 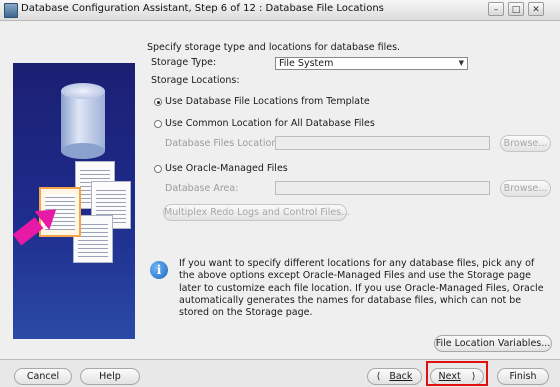 I want to click on back-button: ⟨ Back, so click(x=394, y=376).